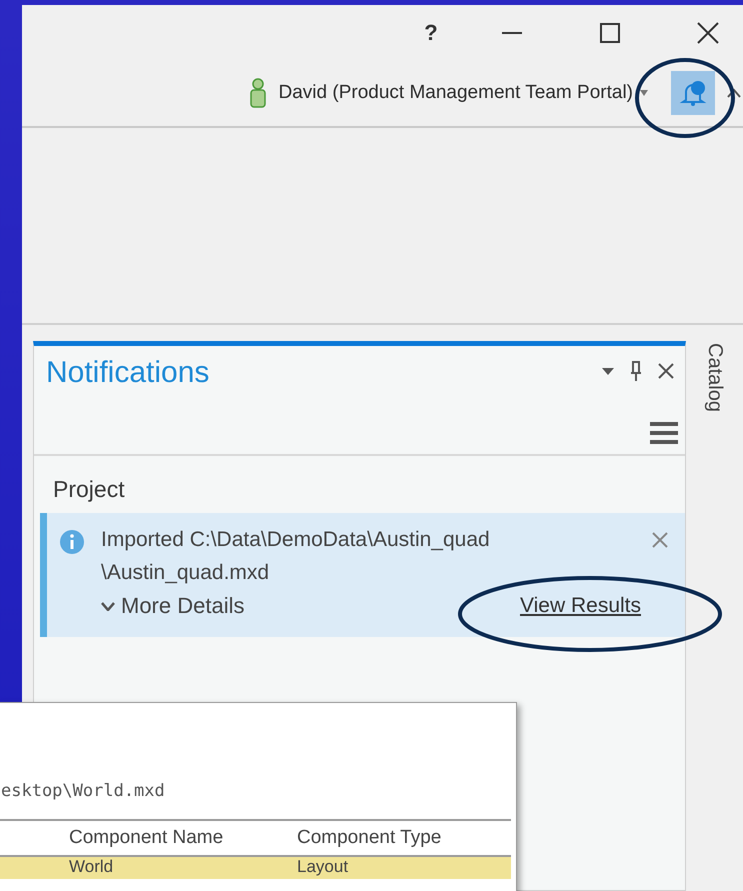  Describe the element at coordinates (411, 838) in the screenshot. I see `column-header: Component Type` at that location.